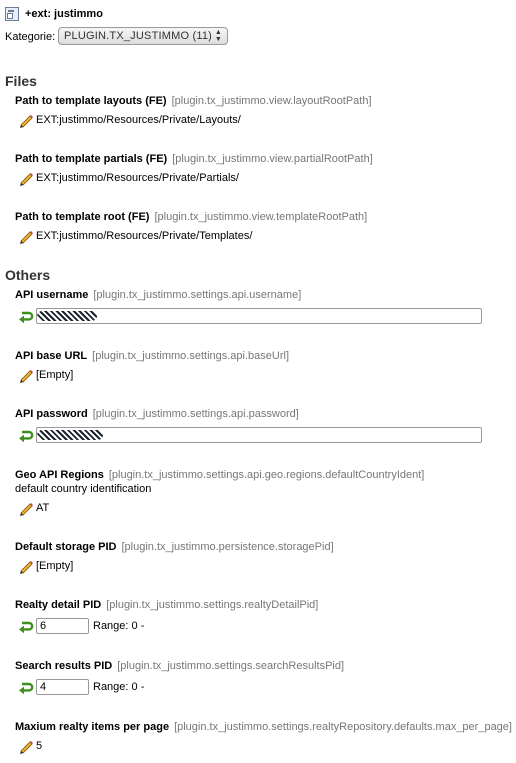 The width and height of the screenshot is (516, 763). What do you see at coordinates (137, 178) in the screenshot?
I see `option-value-partials: EXT:justimmo/Resources/Private/Partials/` at bounding box center [137, 178].